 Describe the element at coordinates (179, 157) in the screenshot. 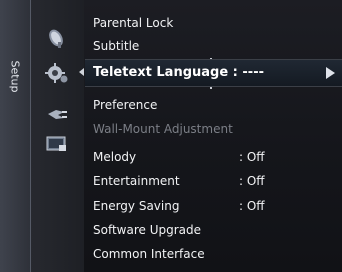

I see `menu-item-melody: Melody : Off` at that location.